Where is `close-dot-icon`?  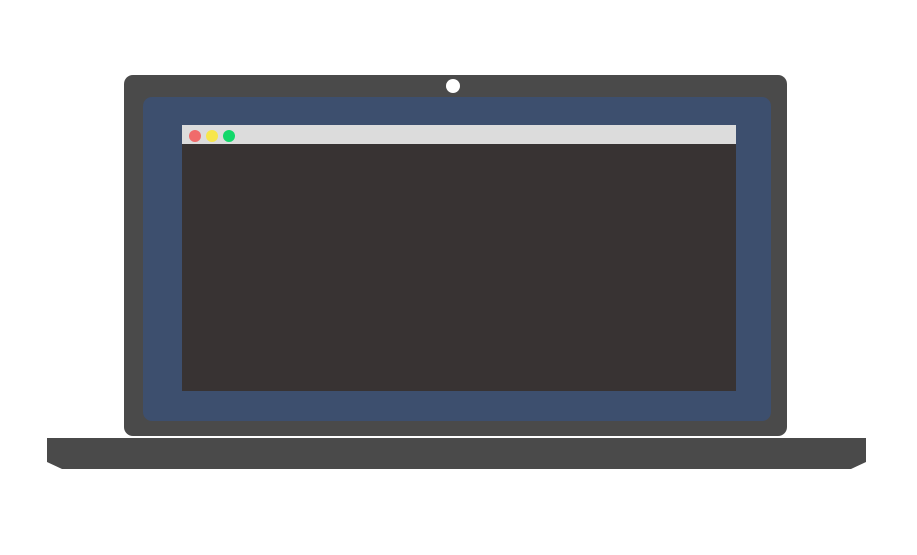 close-dot-icon is located at coordinates (195, 136).